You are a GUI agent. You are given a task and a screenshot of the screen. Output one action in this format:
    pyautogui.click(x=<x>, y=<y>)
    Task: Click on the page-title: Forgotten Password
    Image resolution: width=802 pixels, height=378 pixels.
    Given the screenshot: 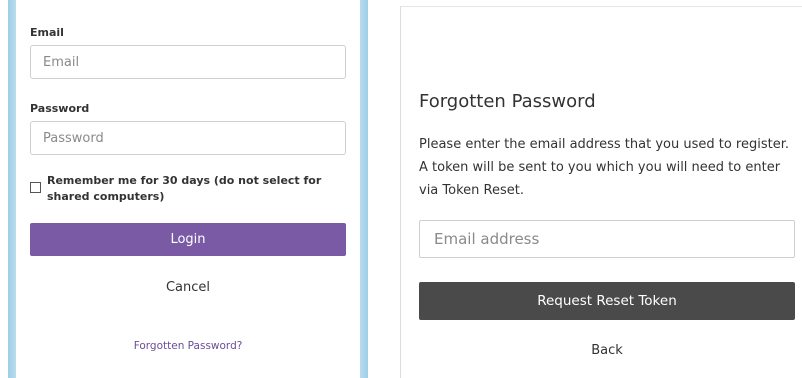 What is the action you would take?
    pyautogui.click(x=507, y=101)
    